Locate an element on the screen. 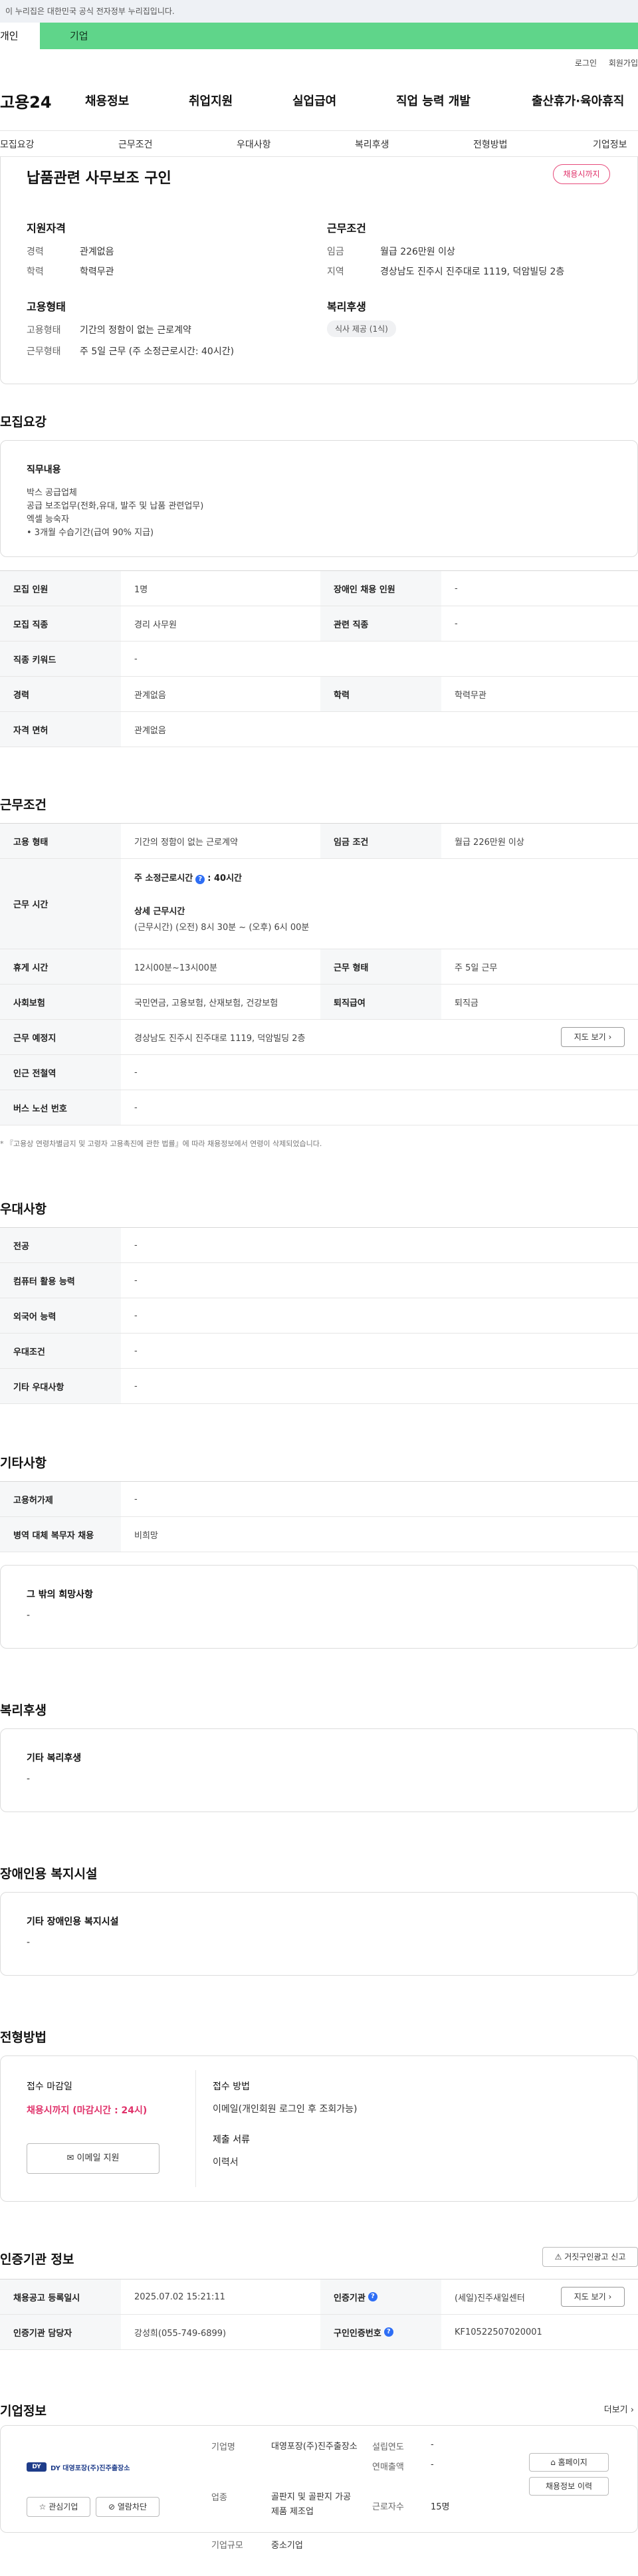 This screenshot has height=2576, width=638. site-logo: 고용24 is located at coordinates (26, 100).